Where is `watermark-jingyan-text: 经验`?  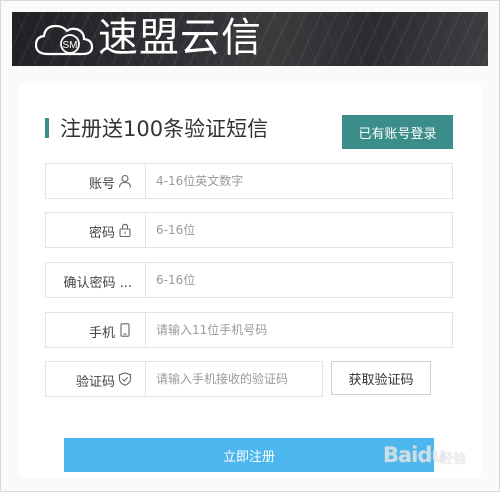 watermark-jingyan-text: 经验 is located at coordinates (453, 459).